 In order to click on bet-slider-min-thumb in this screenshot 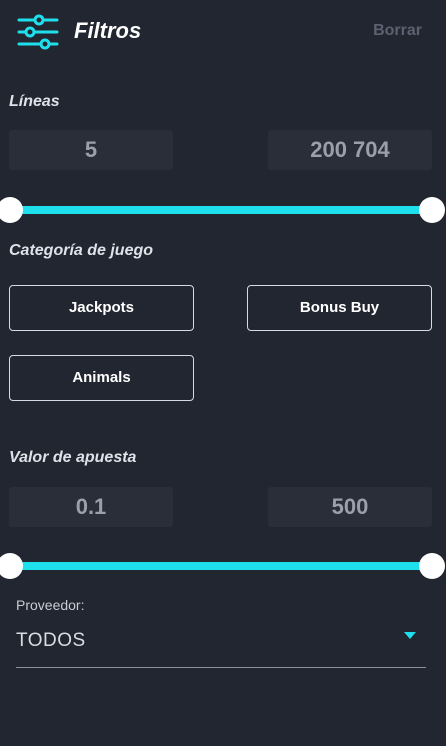, I will do `click(11, 566)`.